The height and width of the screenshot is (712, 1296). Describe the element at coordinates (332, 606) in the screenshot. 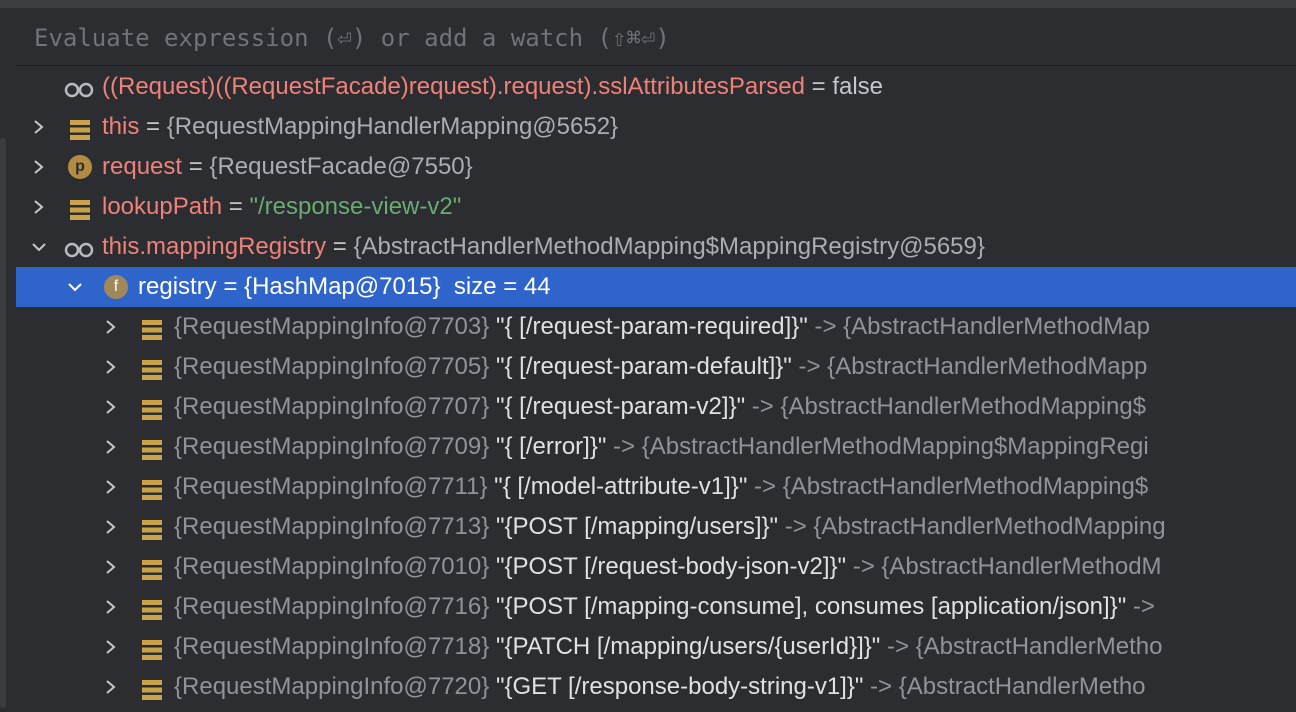

I see `map-entry-key: {RequestMappingInfo@7716}` at that location.